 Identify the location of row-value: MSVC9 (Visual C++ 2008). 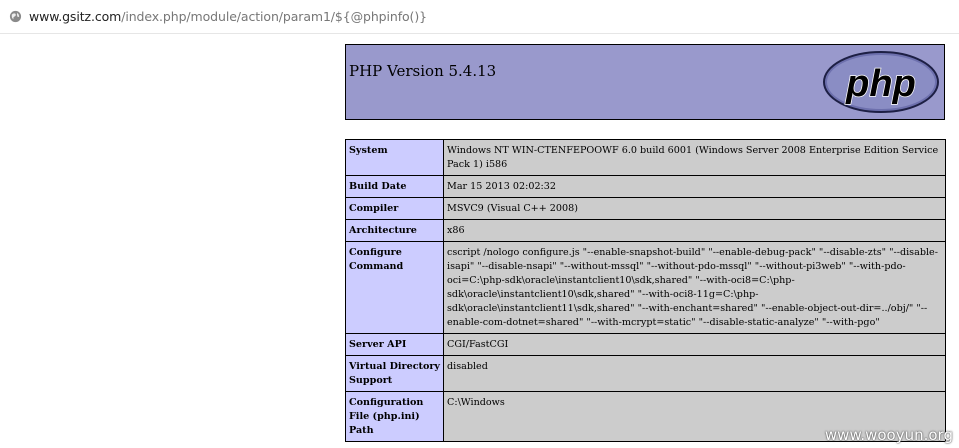
(694, 208).